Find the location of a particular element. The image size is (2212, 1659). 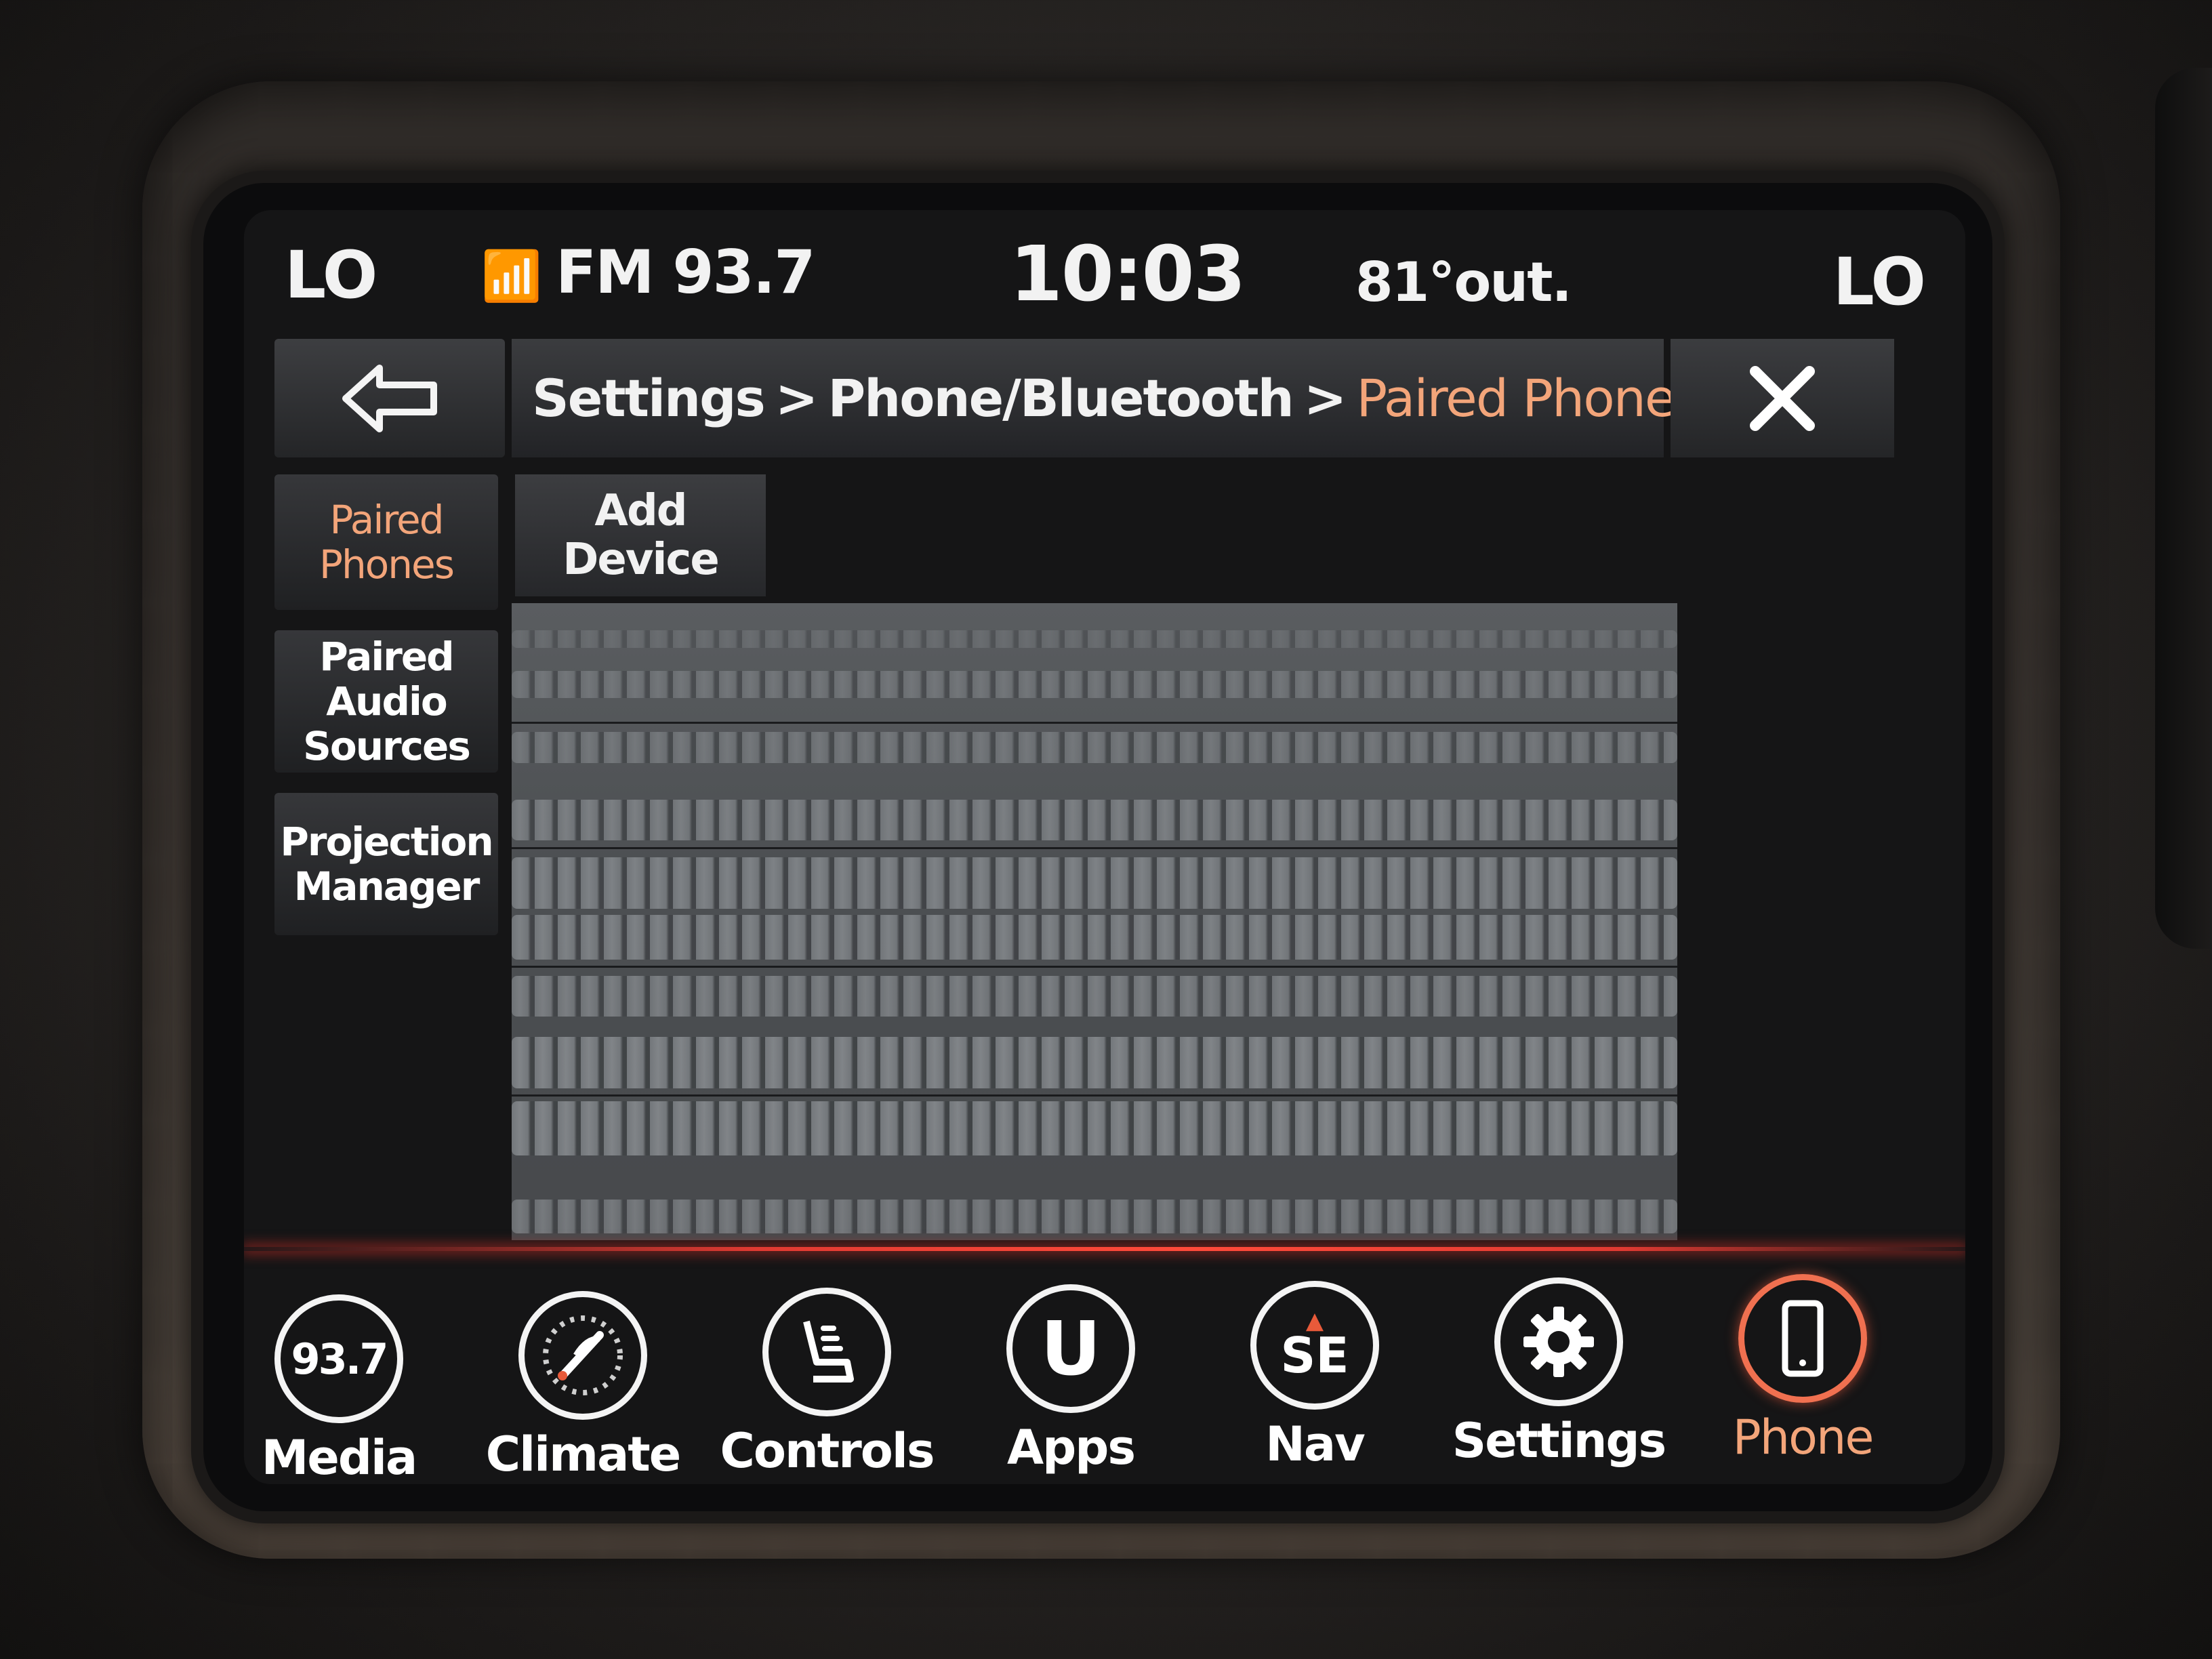

clock: 10:03 is located at coordinates (1128, 275).